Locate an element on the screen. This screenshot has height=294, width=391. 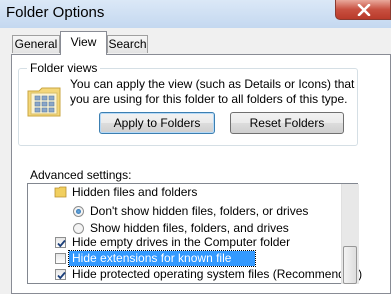
checkbox-hide-protected-files is located at coordinates (60, 274).